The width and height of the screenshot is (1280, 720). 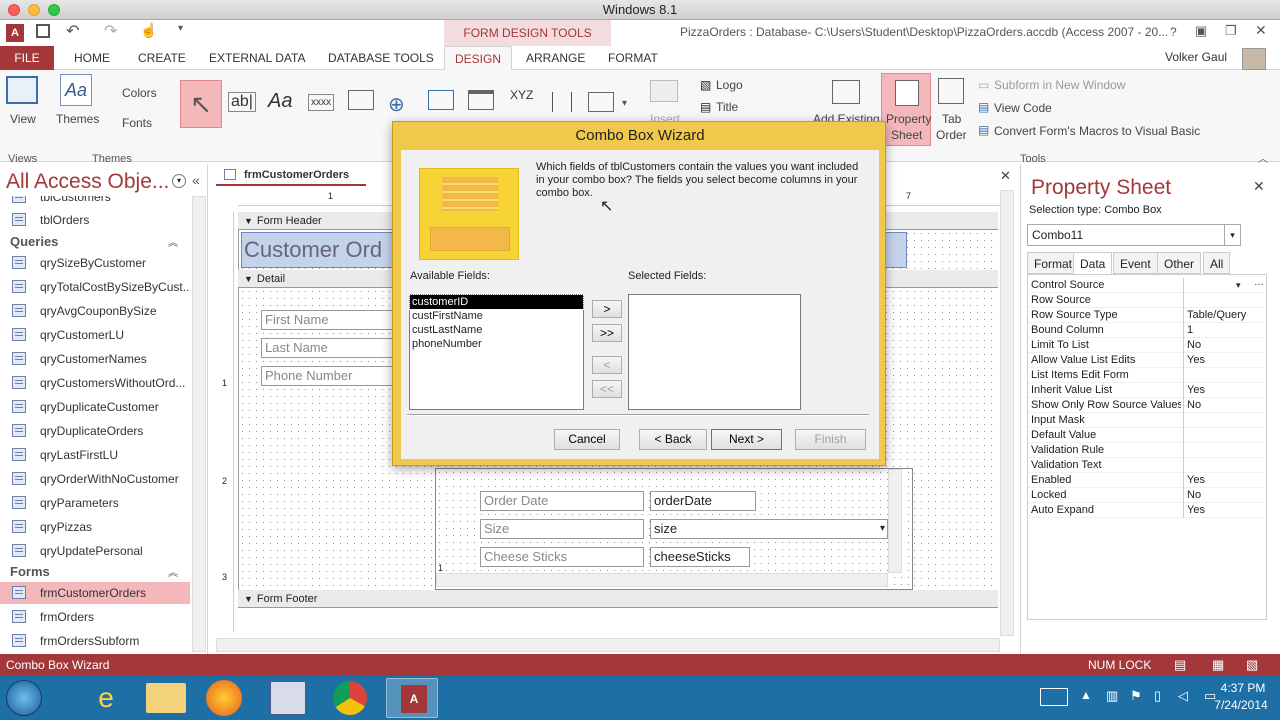 What do you see at coordinates (34, 10) in the screenshot?
I see `minimize-window-button` at bounding box center [34, 10].